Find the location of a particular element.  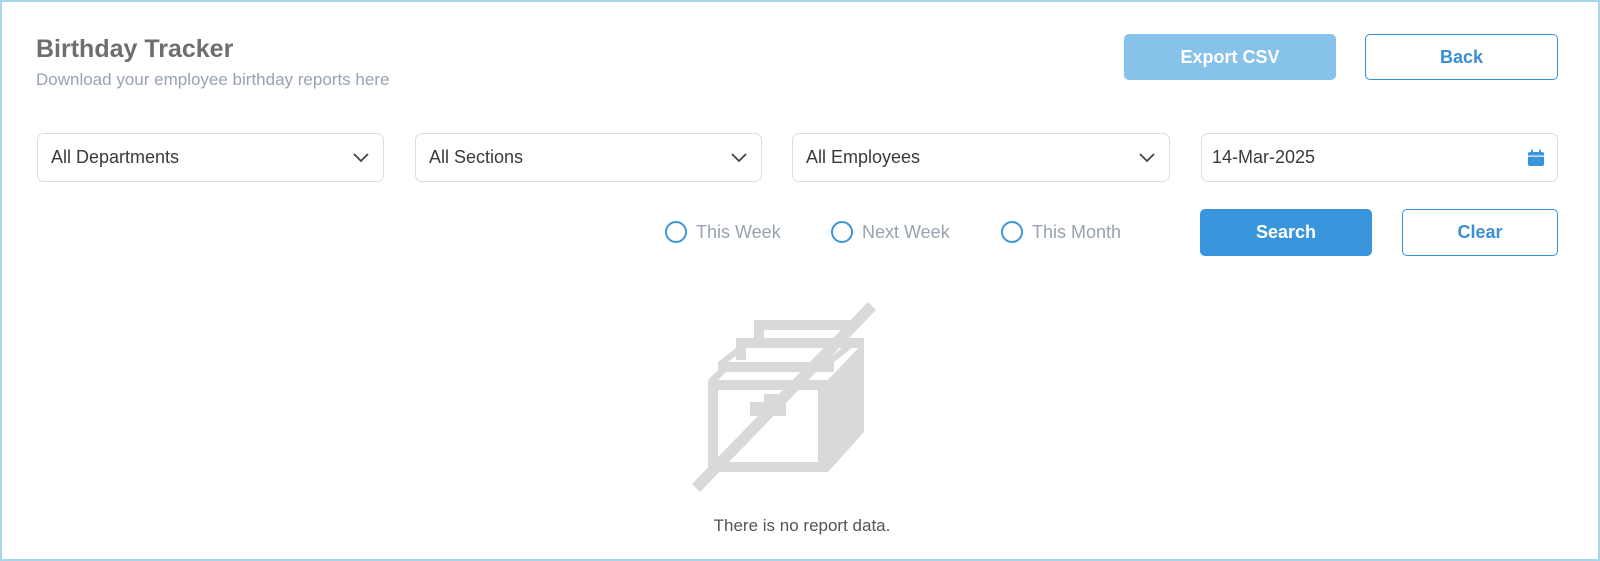

radio-label: This Month is located at coordinates (1077, 231).